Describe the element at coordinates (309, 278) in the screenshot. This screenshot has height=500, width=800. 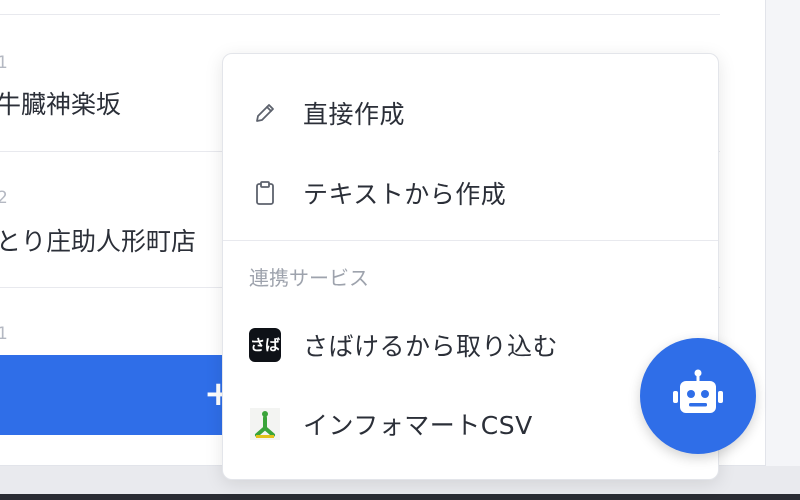
I see `section-label-integrations: 連携サービス` at that location.